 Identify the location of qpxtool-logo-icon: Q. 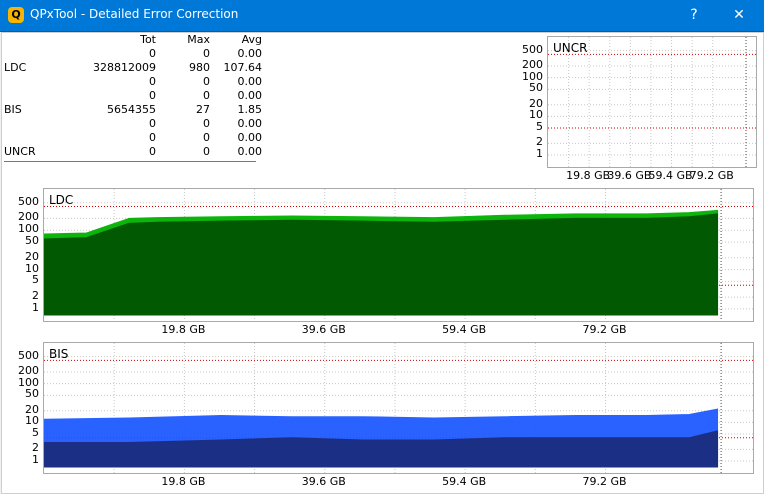
(16, 15).